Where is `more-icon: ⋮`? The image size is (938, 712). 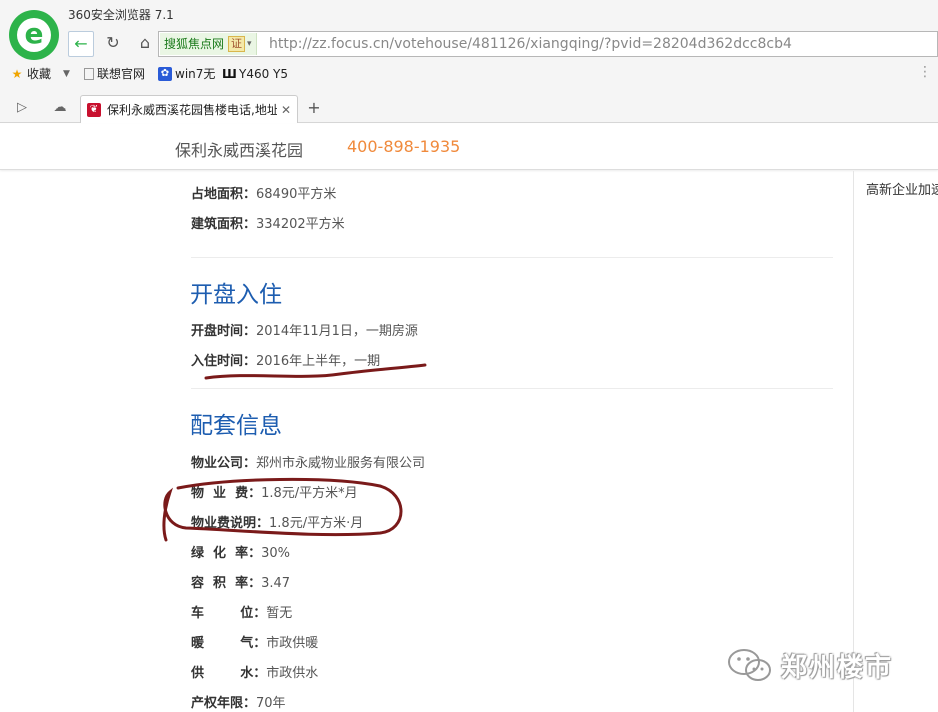
more-icon: ⋮ is located at coordinates (925, 72).